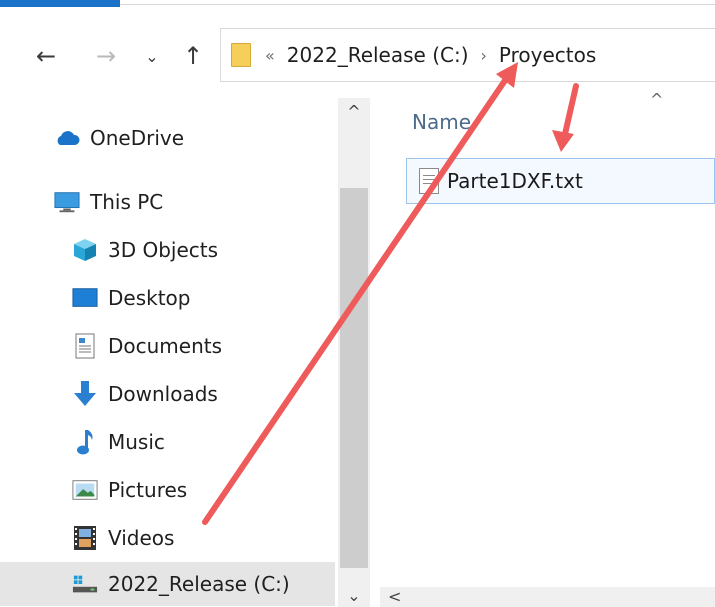 The height and width of the screenshot is (607, 715). I want to click on sort-ascending-icon: ^, so click(657, 99).